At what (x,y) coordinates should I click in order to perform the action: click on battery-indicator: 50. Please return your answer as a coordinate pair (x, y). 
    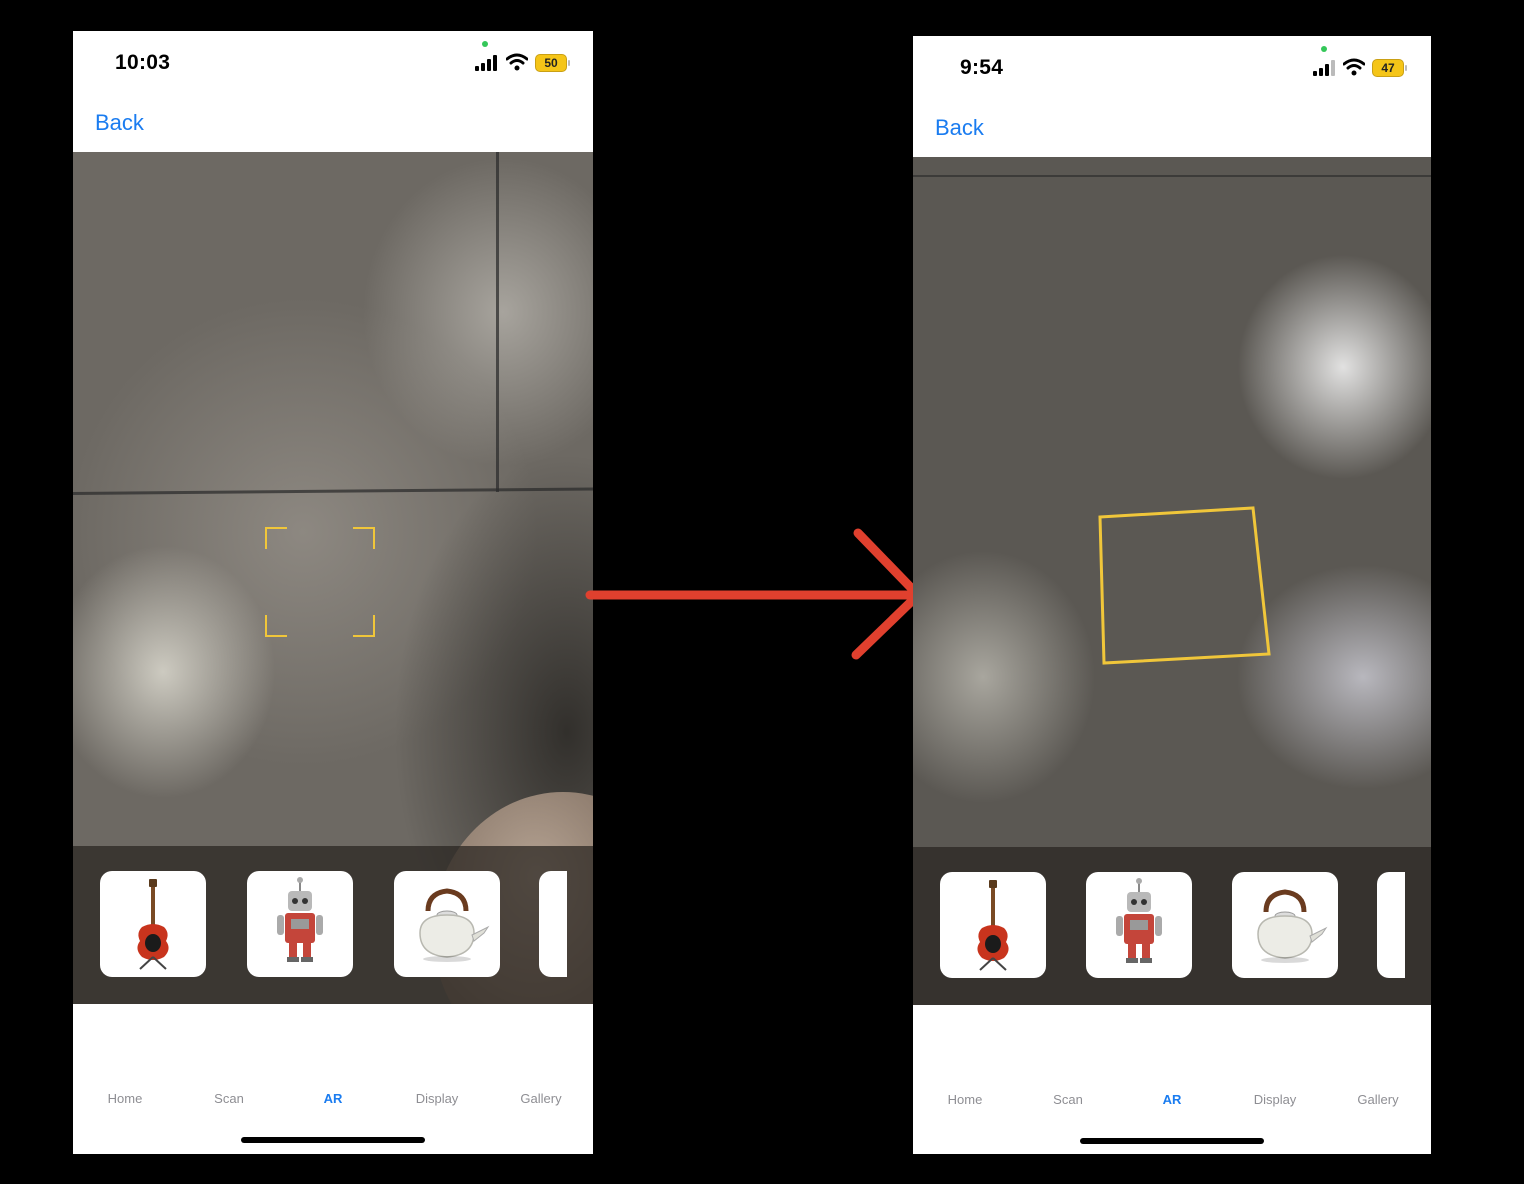
    Looking at the image, I should click on (552, 63).